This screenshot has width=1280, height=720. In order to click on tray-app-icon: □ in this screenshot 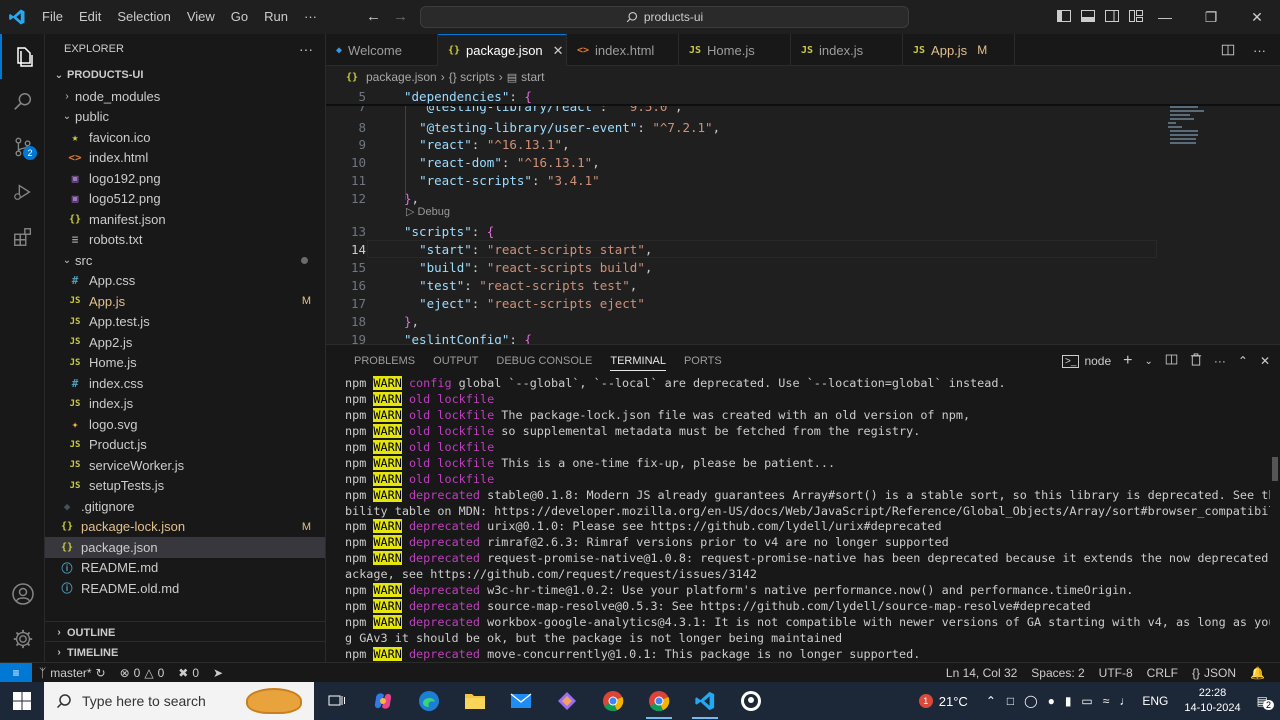, I will do `click(1010, 701)`.